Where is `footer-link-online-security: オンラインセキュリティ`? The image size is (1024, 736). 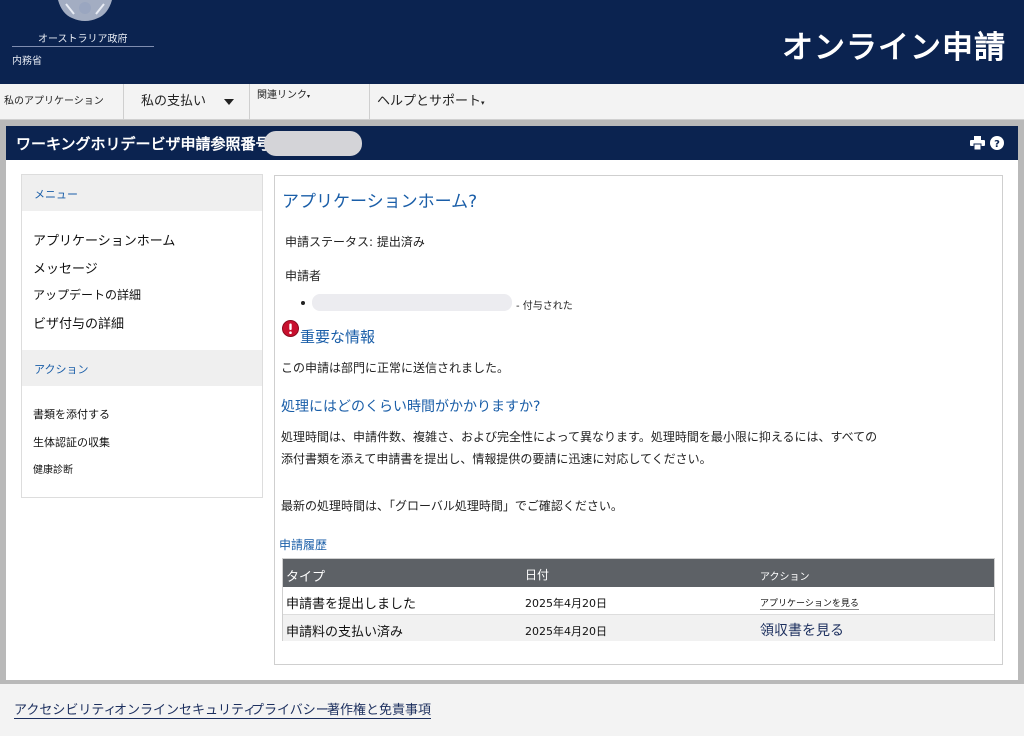
footer-link-online-security: オンラインセキュリティ is located at coordinates (185, 711).